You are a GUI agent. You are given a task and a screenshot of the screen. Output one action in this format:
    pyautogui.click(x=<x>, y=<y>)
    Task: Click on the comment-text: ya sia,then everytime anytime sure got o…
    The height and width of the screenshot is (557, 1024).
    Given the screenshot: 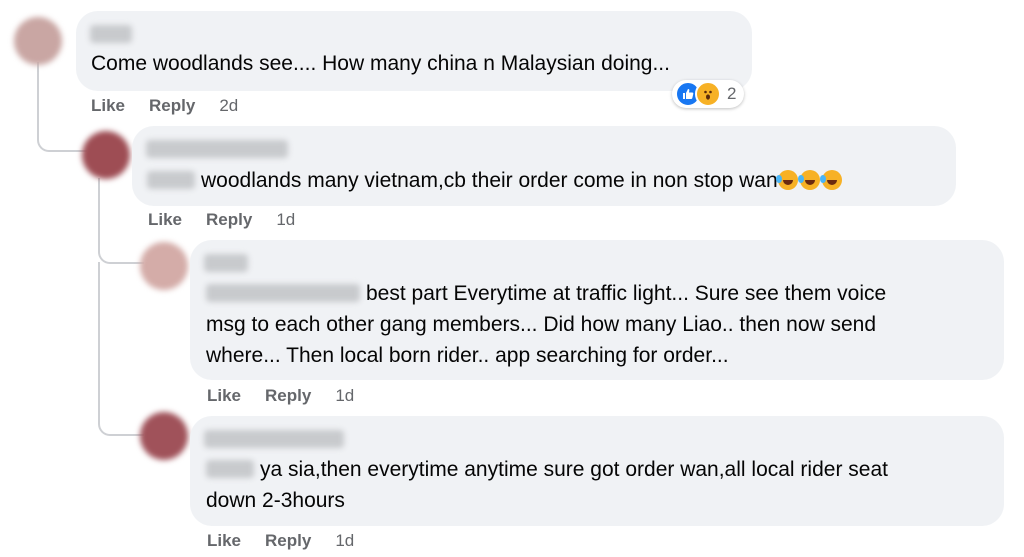 What is the action you would take?
    pyautogui.click(x=547, y=485)
    